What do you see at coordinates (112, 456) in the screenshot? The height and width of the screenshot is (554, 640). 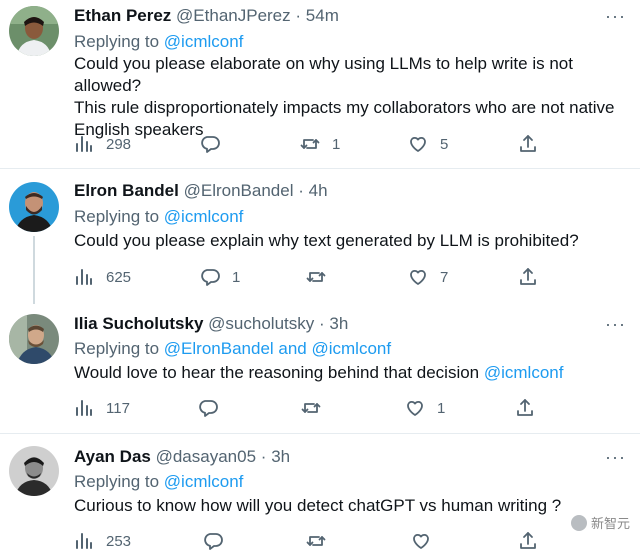 I see `author-name: Ayan Das` at bounding box center [112, 456].